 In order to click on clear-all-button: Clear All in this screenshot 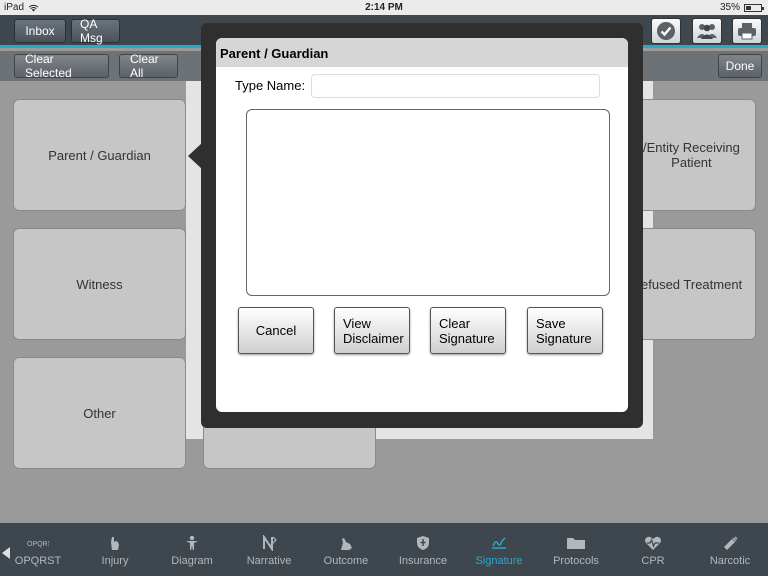, I will do `click(148, 66)`.